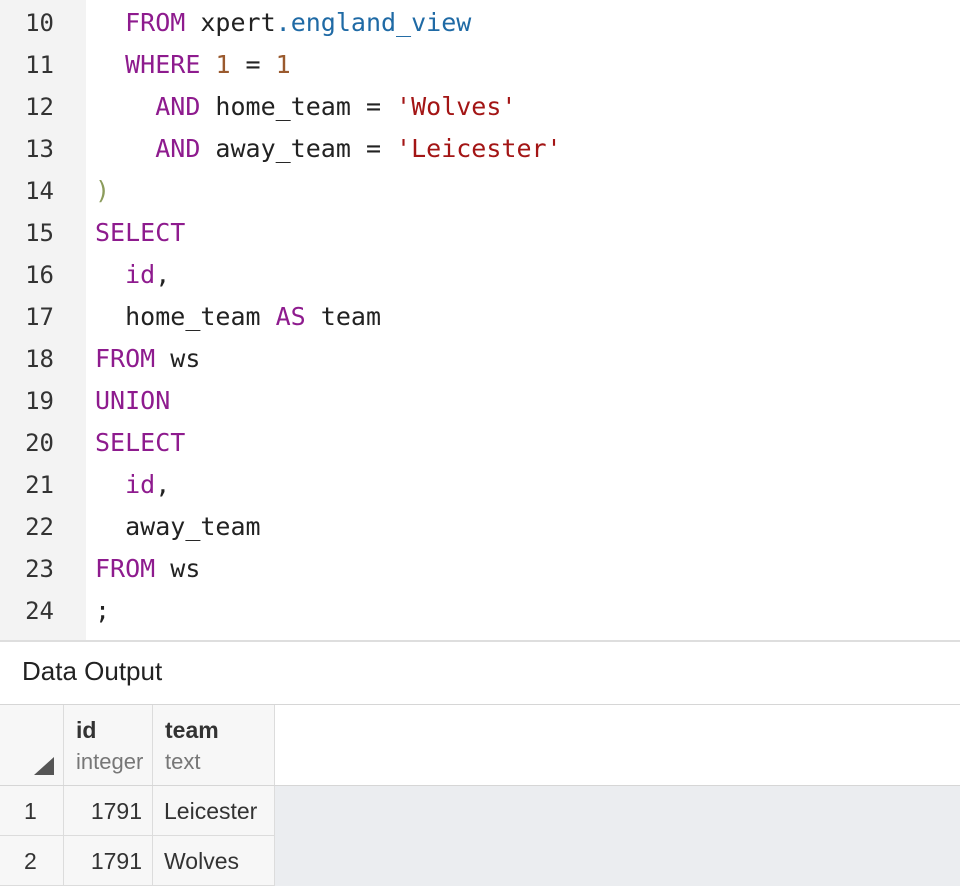 The width and height of the screenshot is (960, 886). I want to click on code-token-text: ,, so click(163, 484).